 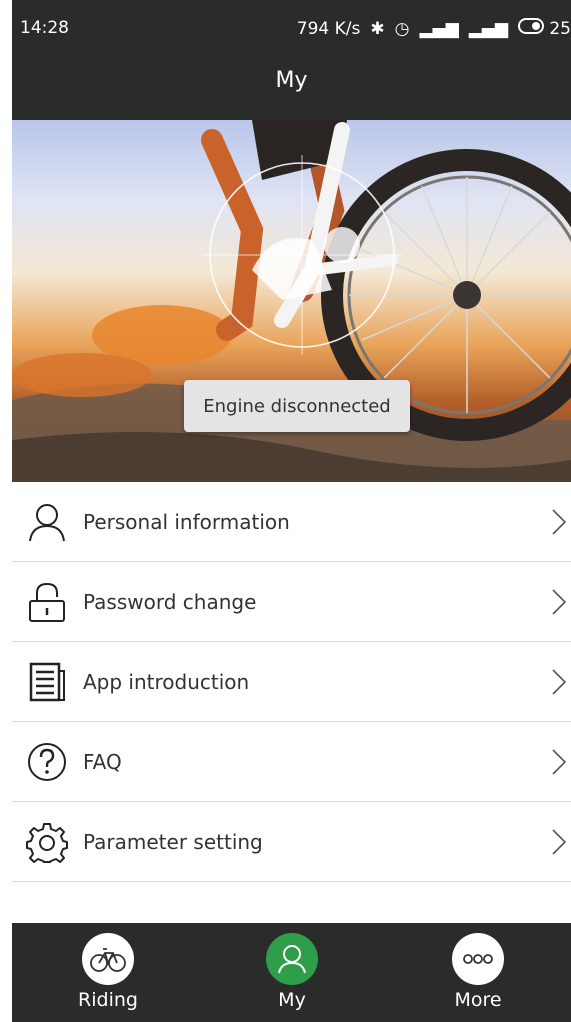 What do you see at coordinates (291, 522) in the screenshot?
I see `menu-item-personal-information: Personal information` at bounding box center [291, 522].